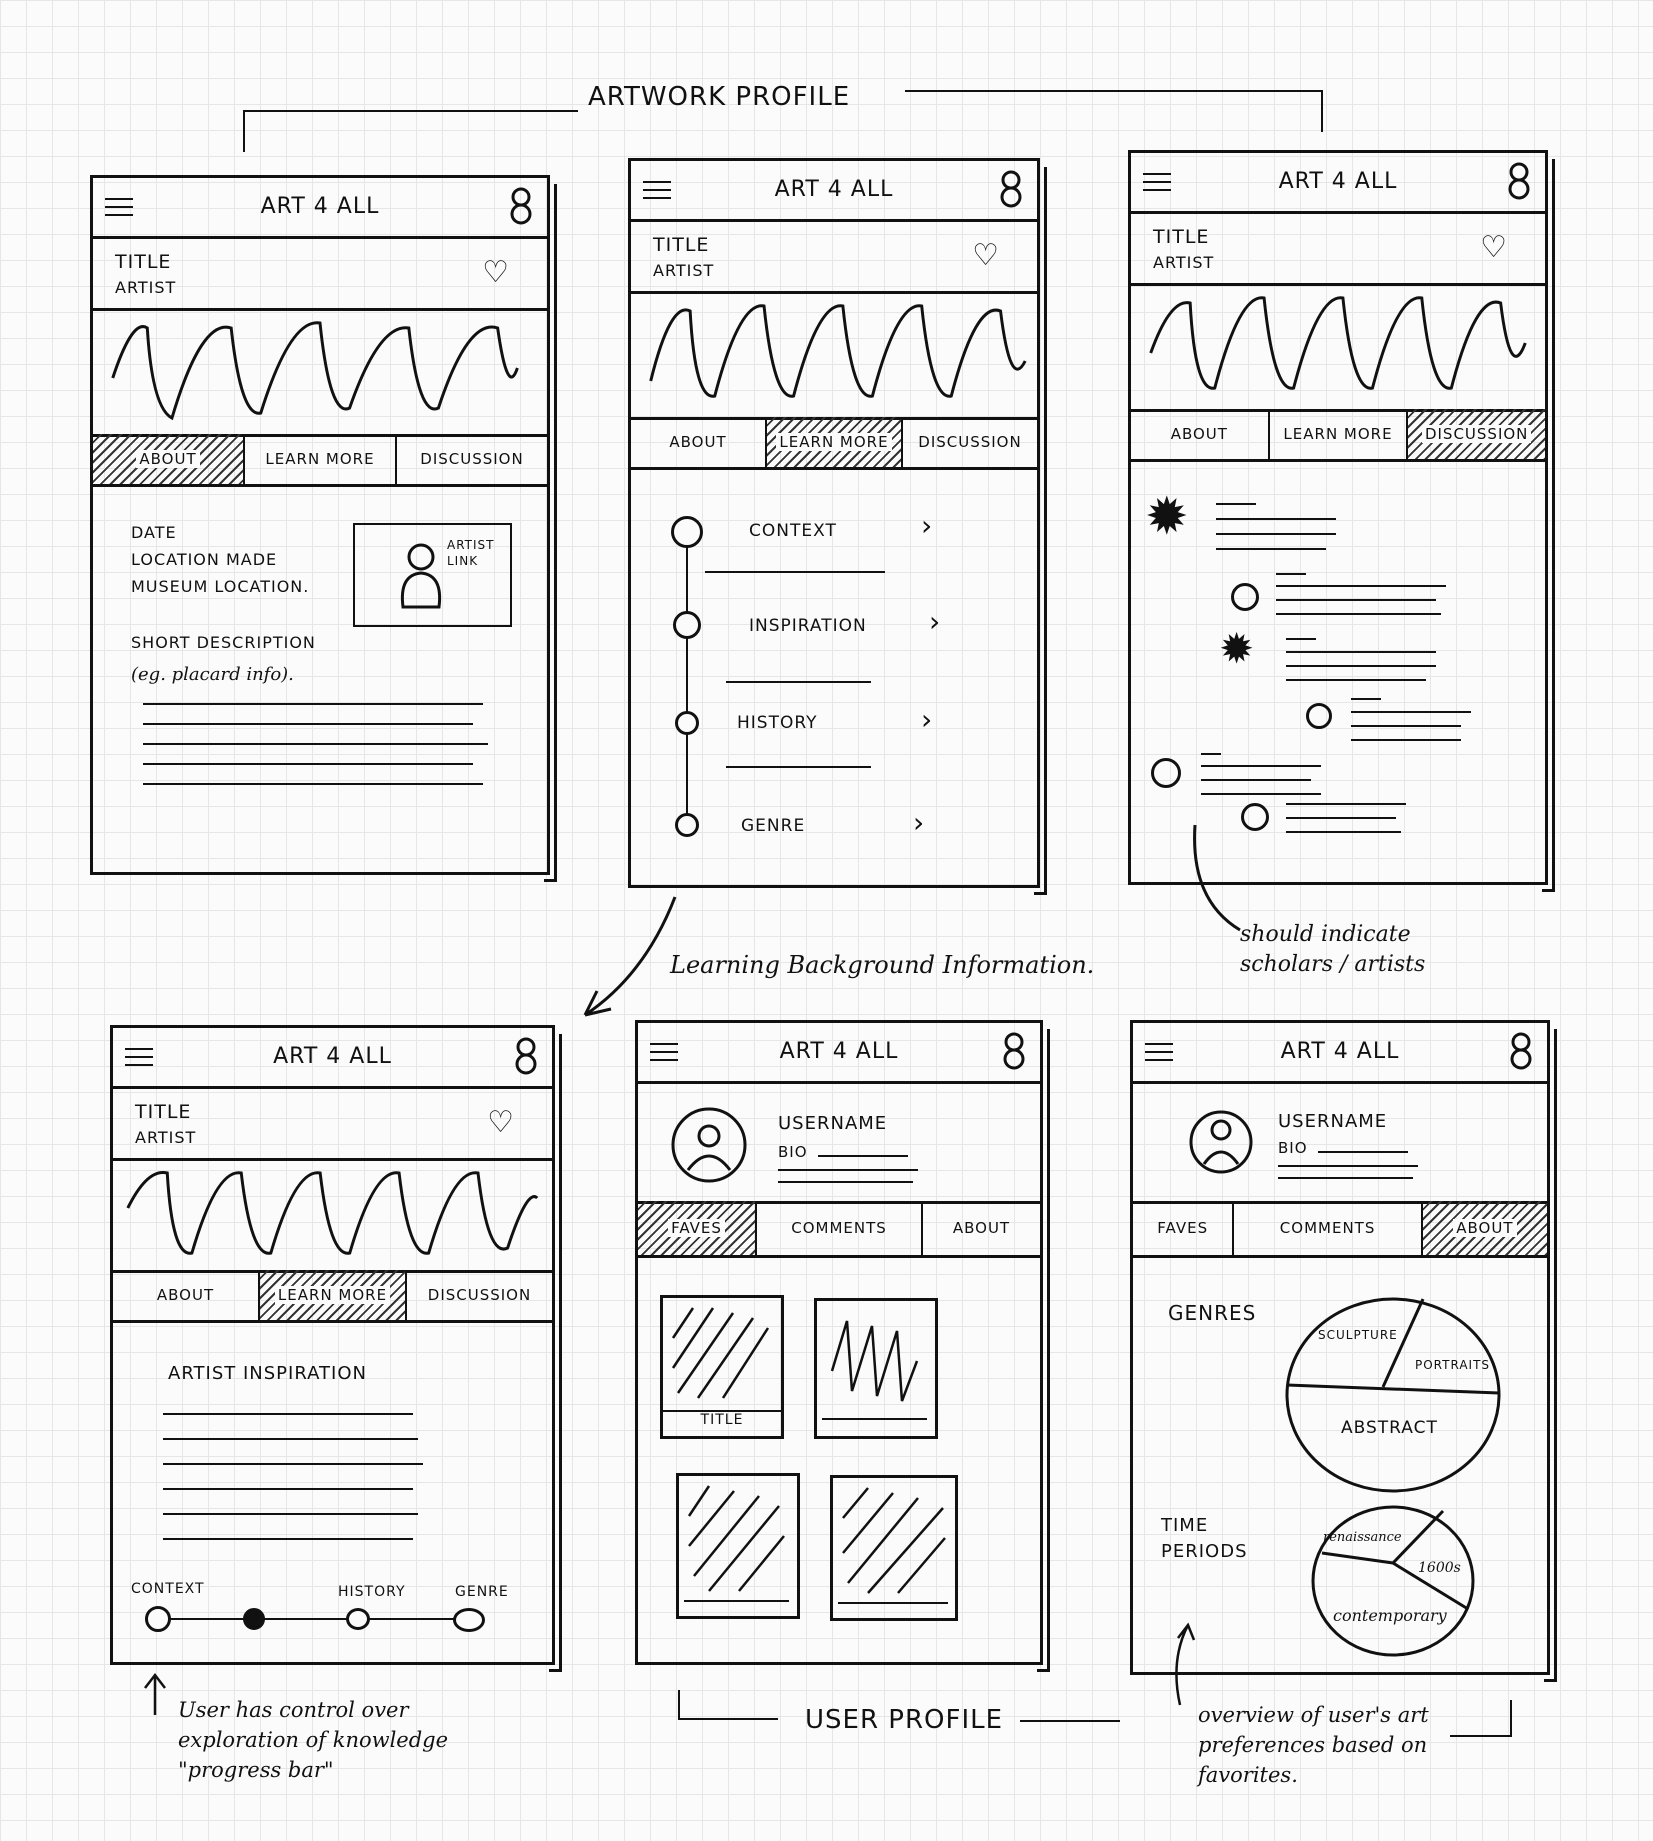  What do you see at coordinates (212, 674) in the screenshot?
I see `short-description-note: (eg. placard info).` at bounding box center [212, 674].